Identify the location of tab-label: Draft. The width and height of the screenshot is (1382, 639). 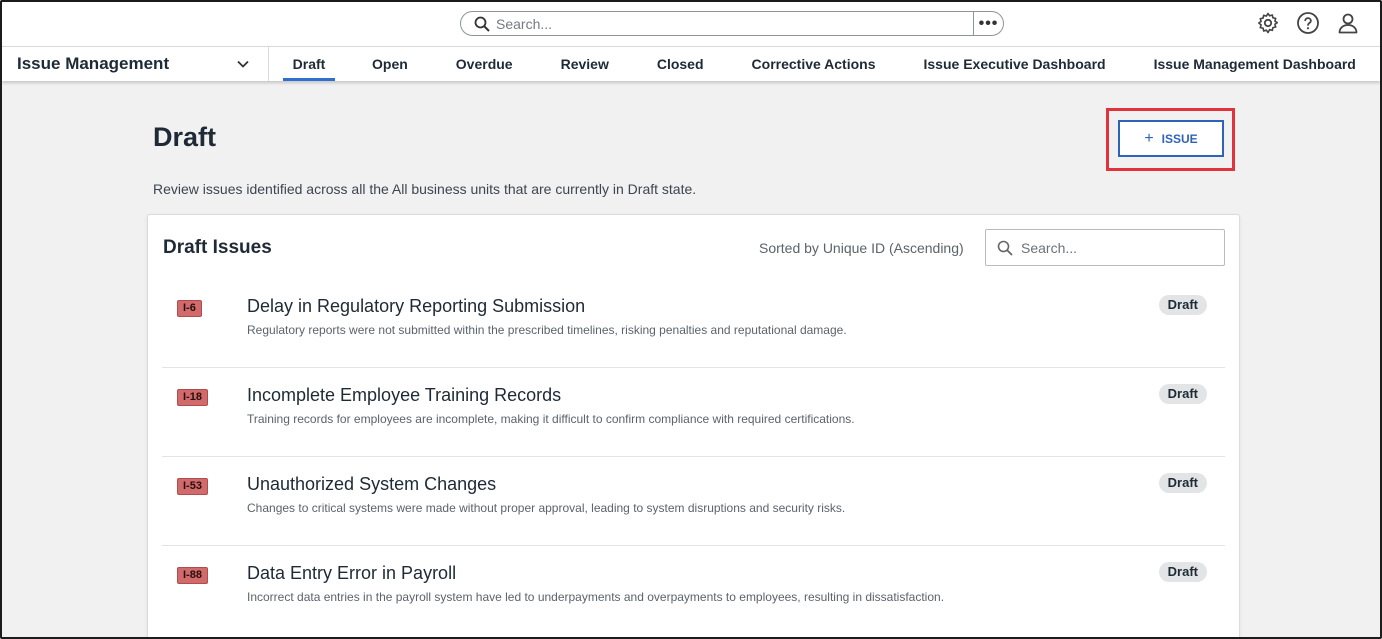
(309, 64).